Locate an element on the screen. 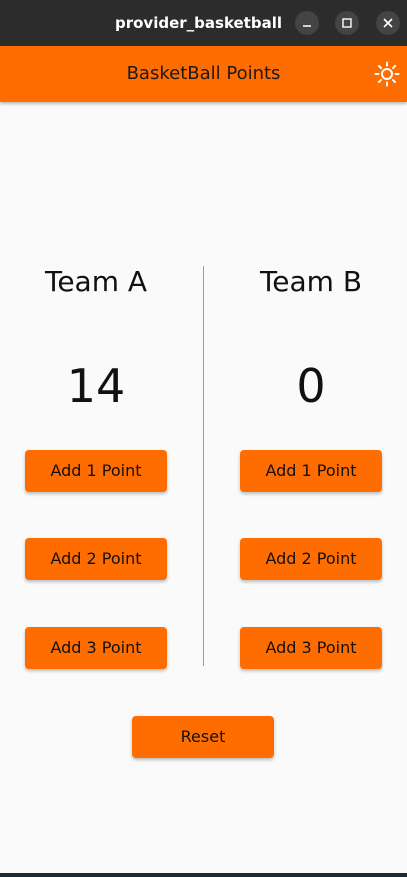  team-a-add-2-point-button: Add 2 Point is located at coordinates (96, 559).